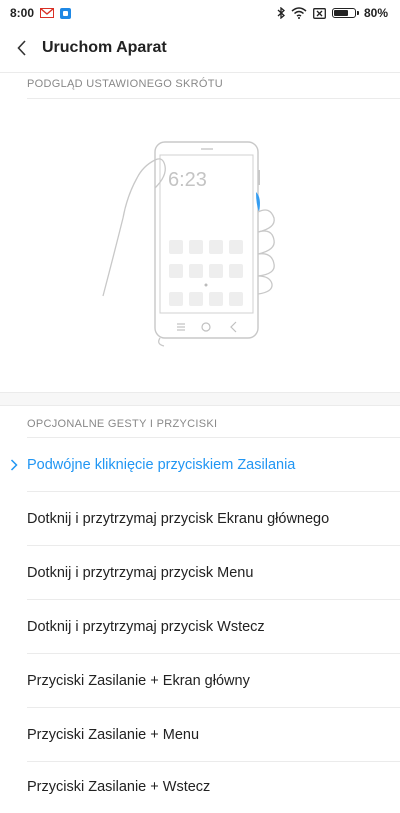 The height and width of the screenshot is (813, 400). I want to click on battery-percent: 80%, so click(375, 13).